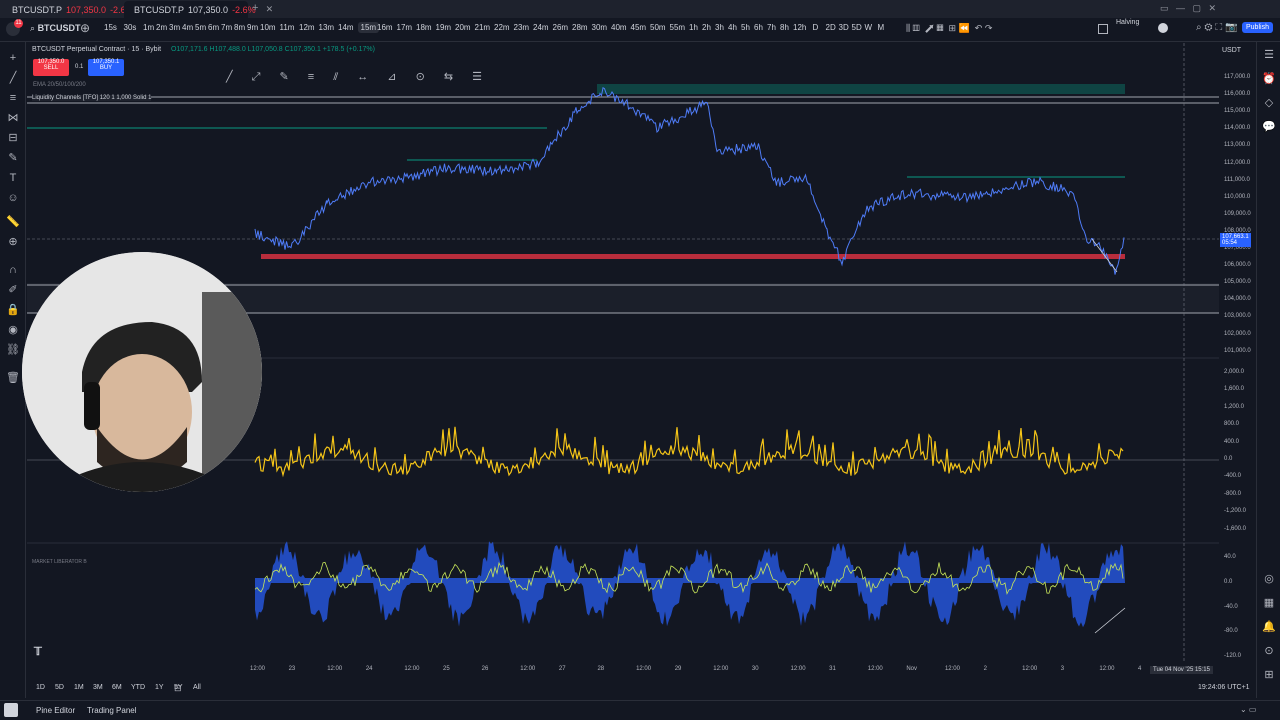 The image size is (1280, 720). Describe the element at coordinates (117, 687) in the screenshot. I see `range-6M: 6M` at that location.